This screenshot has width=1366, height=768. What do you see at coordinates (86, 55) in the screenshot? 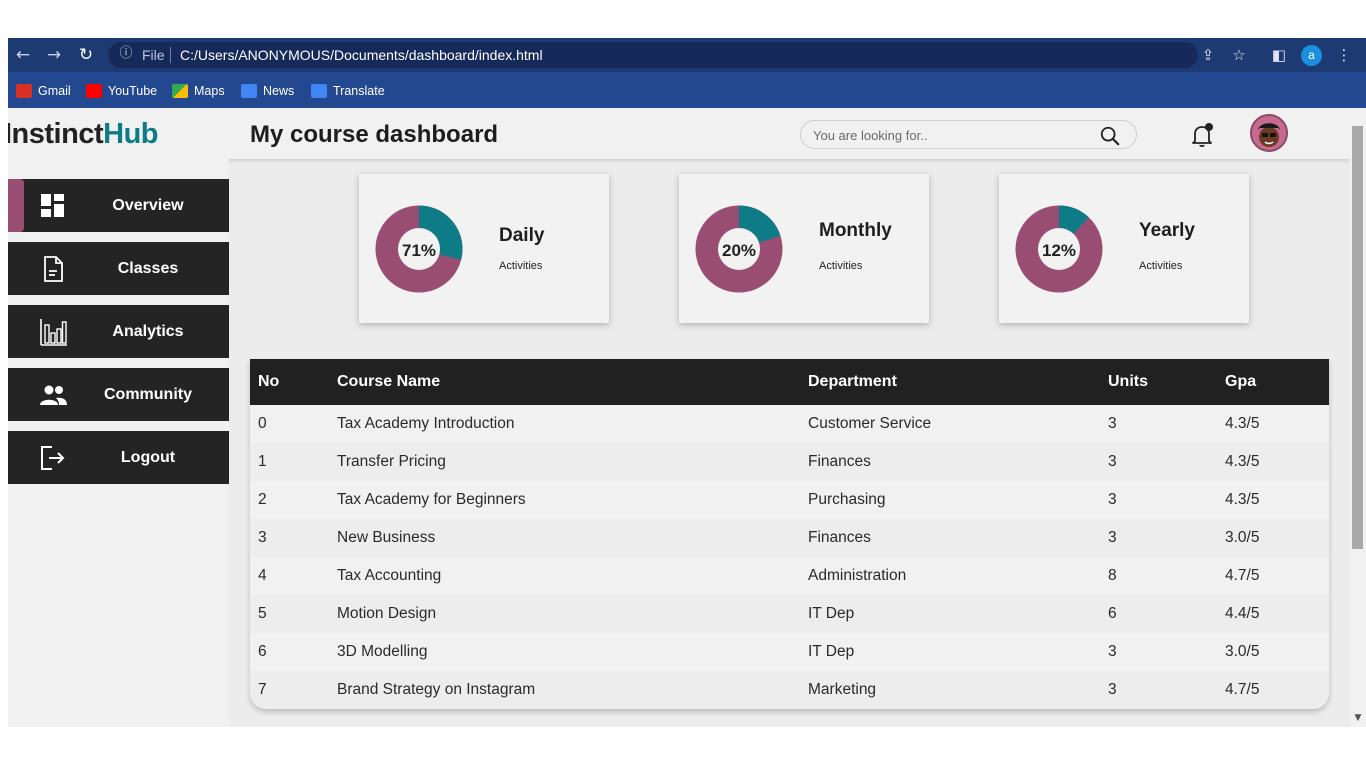
I see `reload-icon: ↻` at bounding box center [86, 55].